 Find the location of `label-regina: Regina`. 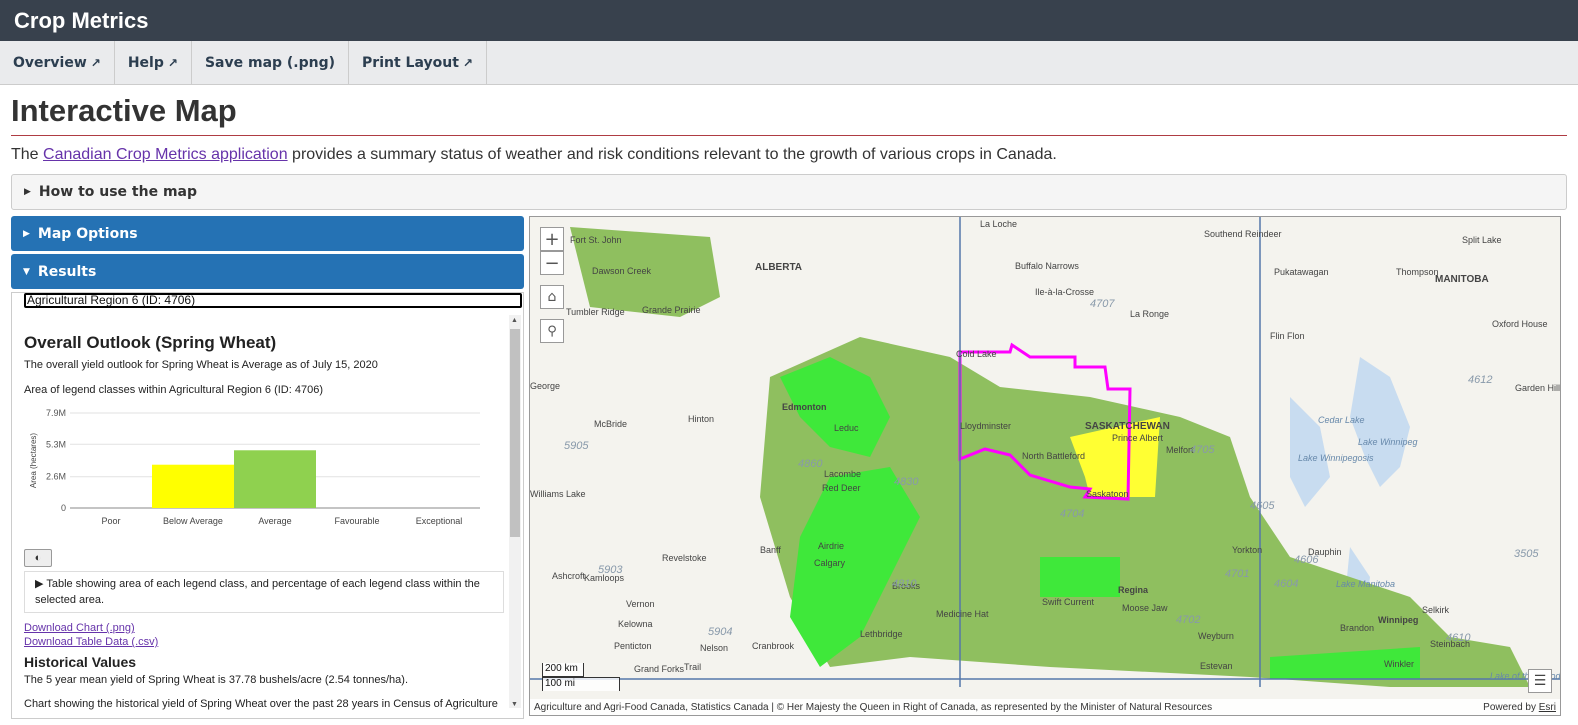

label-regina: Regina is located at coordinates (1133, 590).